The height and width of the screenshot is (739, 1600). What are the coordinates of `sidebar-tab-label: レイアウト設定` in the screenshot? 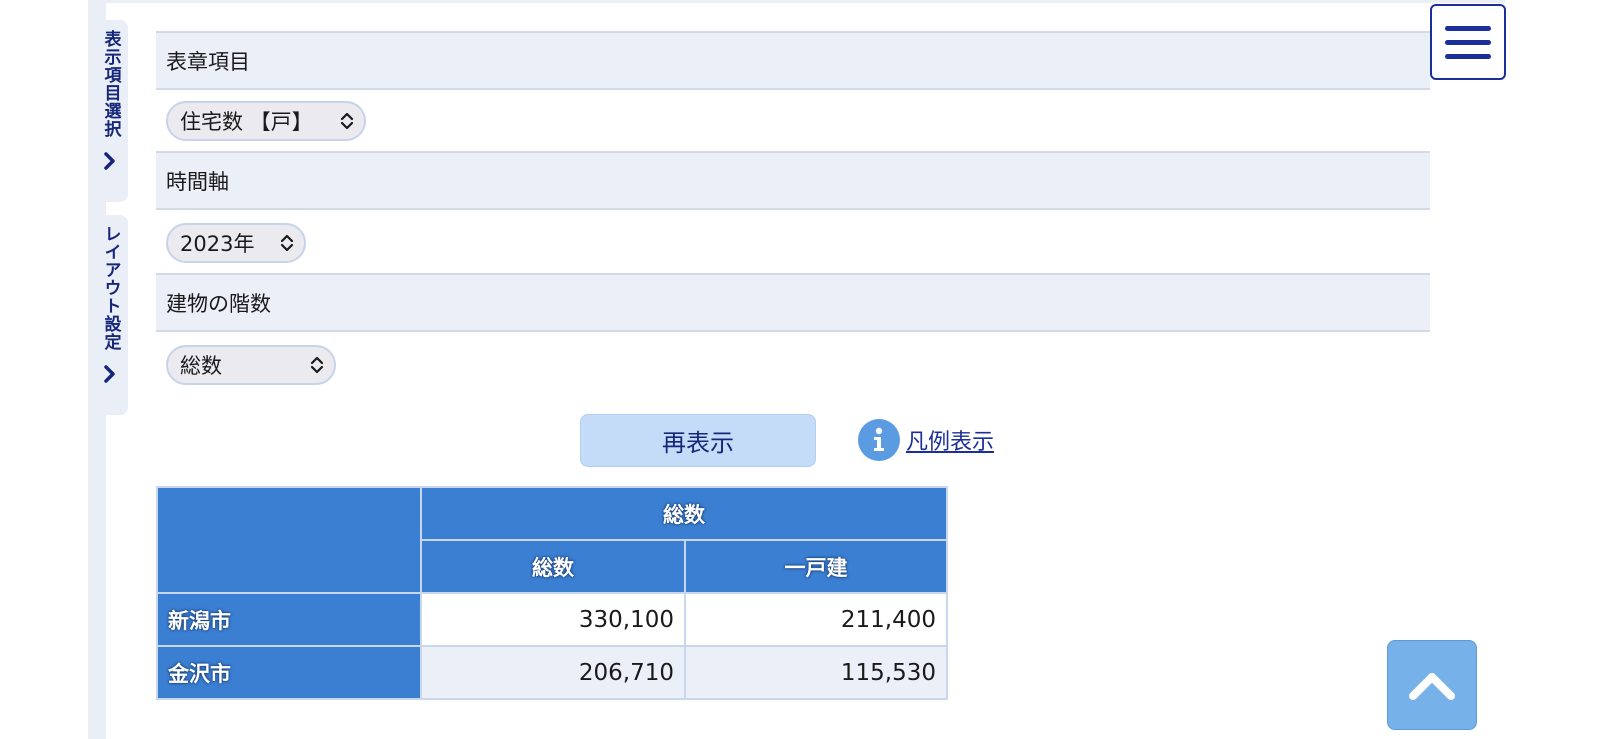 It's located at (110, 288).